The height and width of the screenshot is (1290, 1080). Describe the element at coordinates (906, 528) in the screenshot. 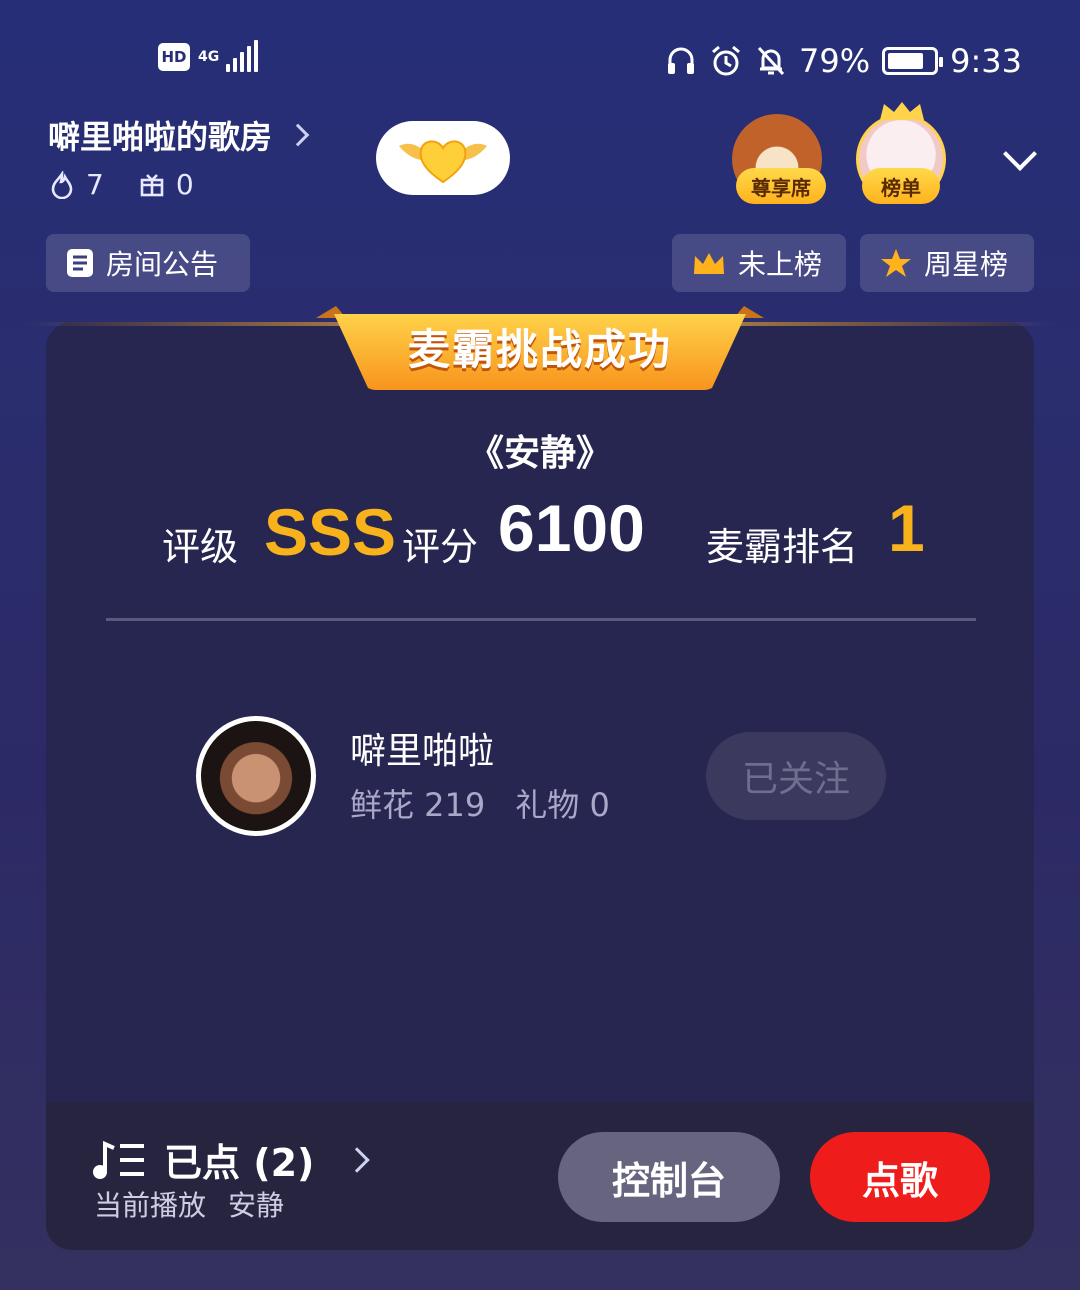

I see `rank-value: 1` at that location.